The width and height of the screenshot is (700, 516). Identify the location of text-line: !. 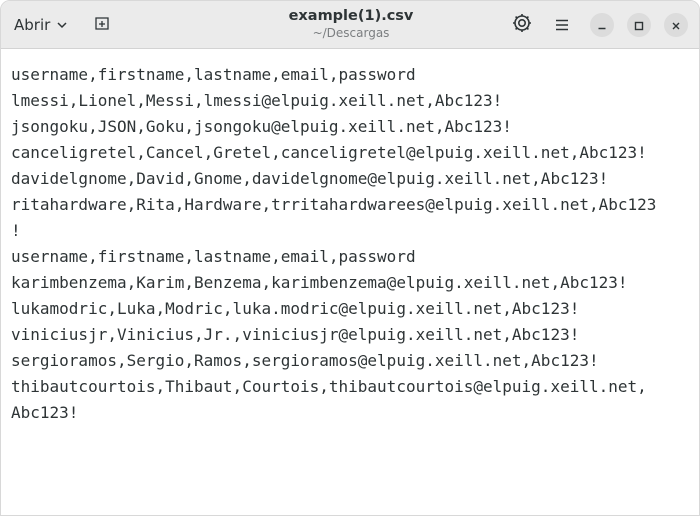
(16, 230).